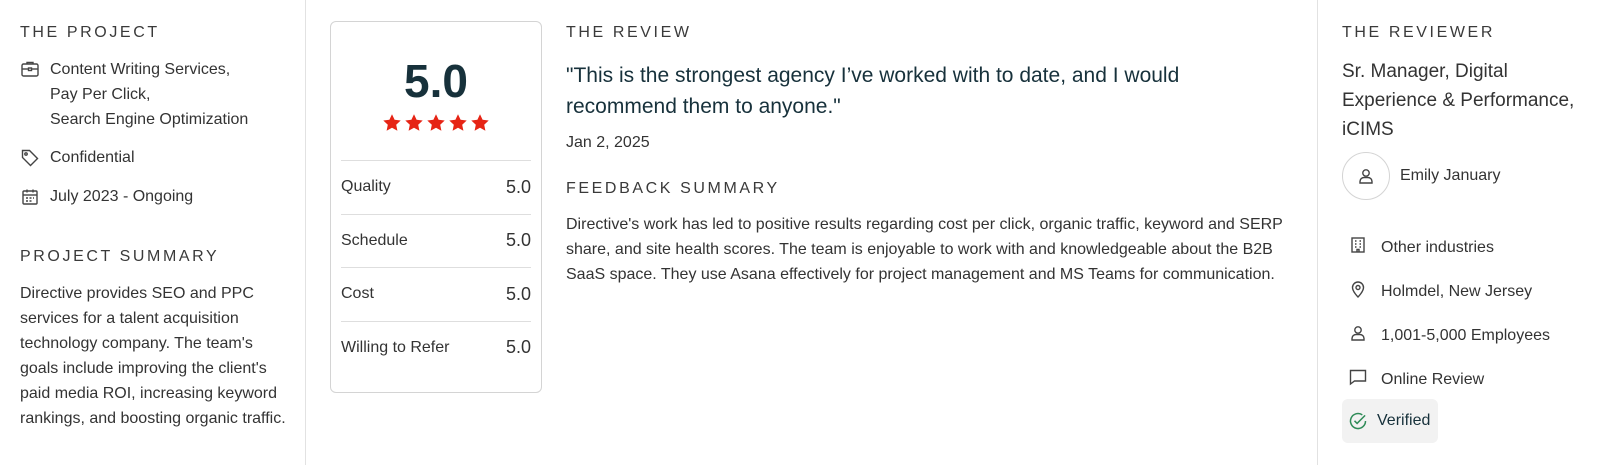 The width and height of the screenshot is (1600, 465). I want to click on calendar-icon, so click(30, 197).